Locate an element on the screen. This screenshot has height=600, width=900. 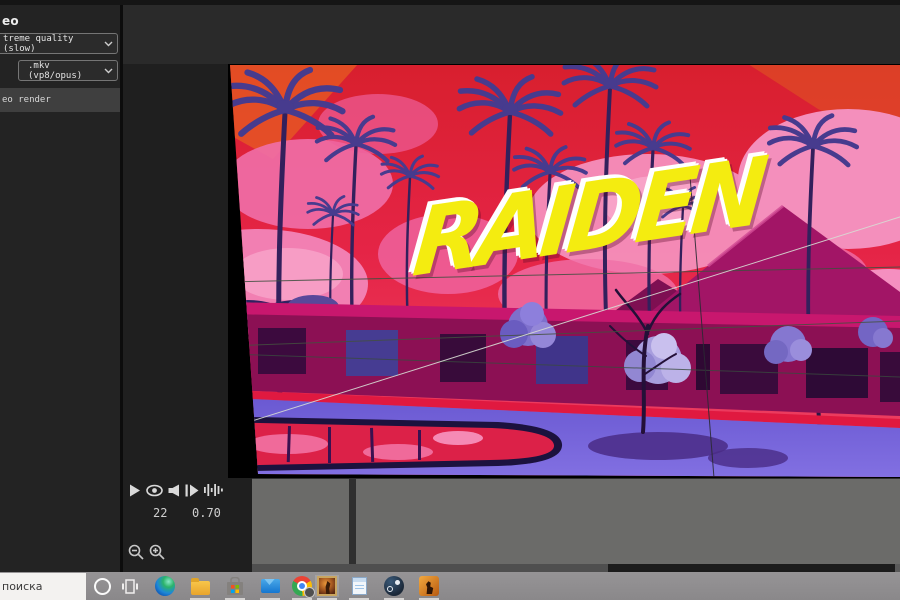
preview-header-bar is located at coordinates (511, 34).